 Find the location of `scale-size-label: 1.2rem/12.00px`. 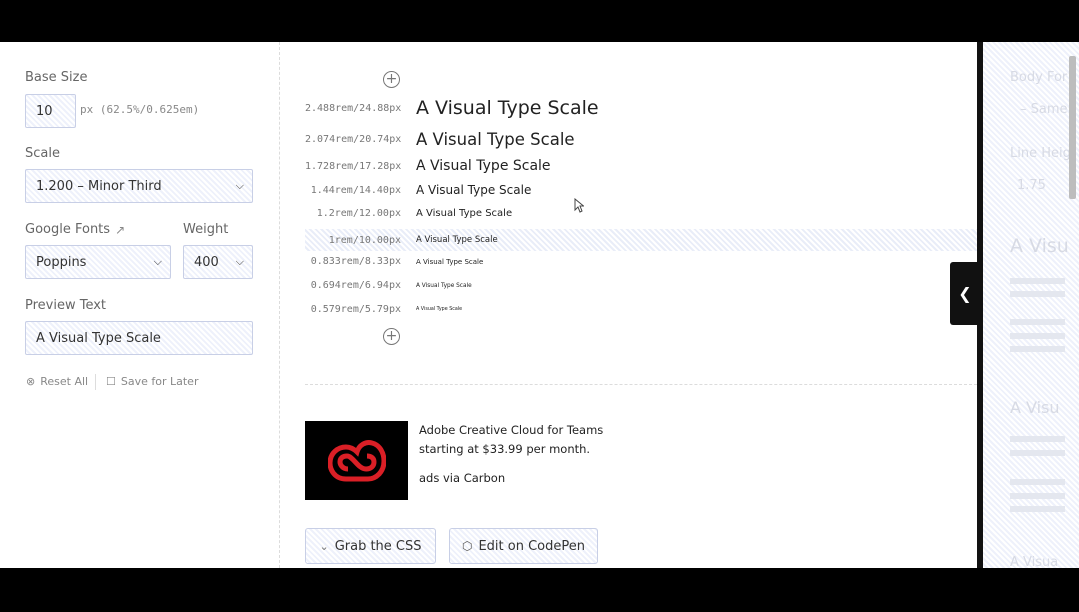

scale-size-label: 1.2rem/12.00px is located at coordinates (358, 213).